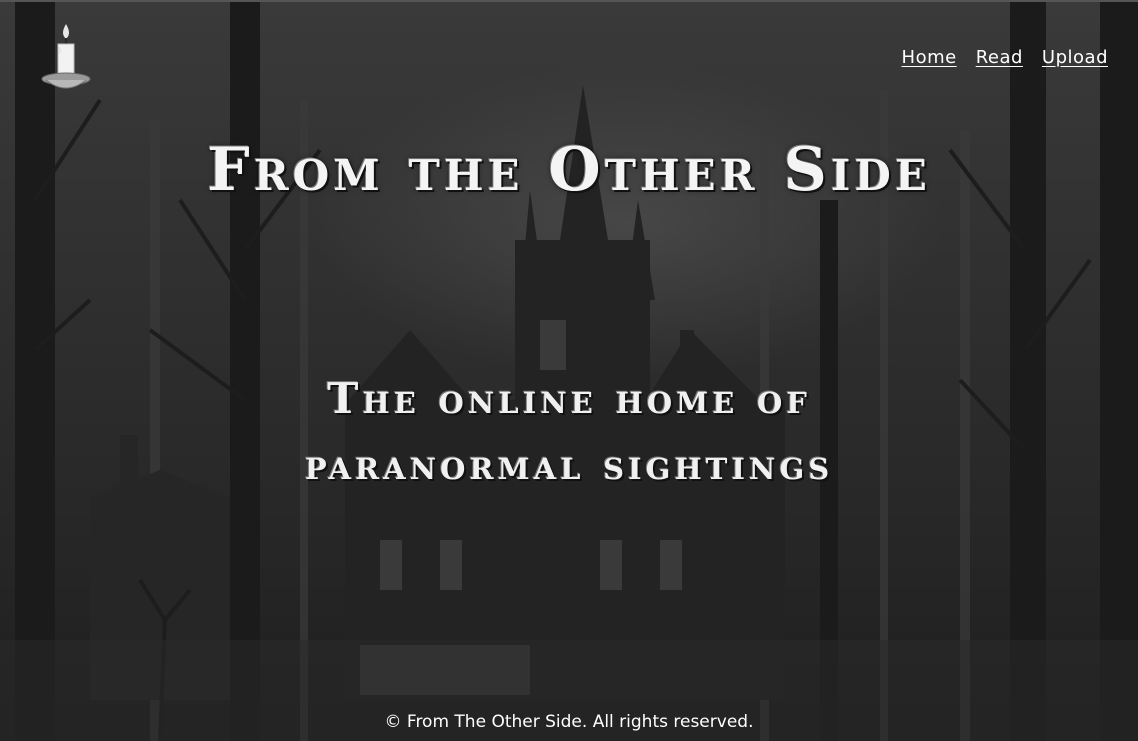 The width and height of the screenshot is (1138, 741). I want to click on main-nav: Home Read Upload, so click(1005, 57).